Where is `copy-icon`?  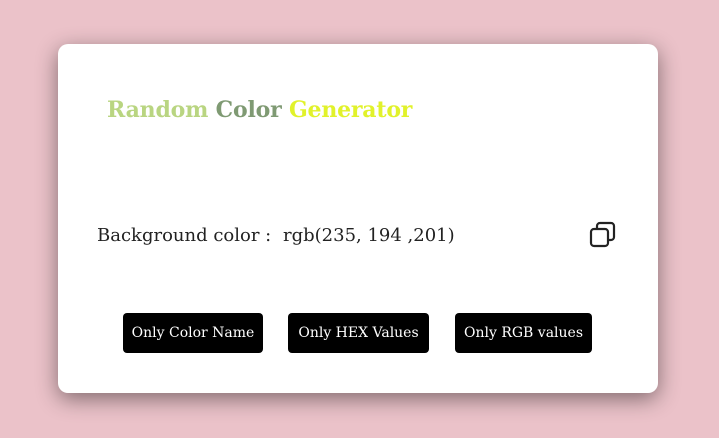
copy-icon is located at coordinates (602, 234).